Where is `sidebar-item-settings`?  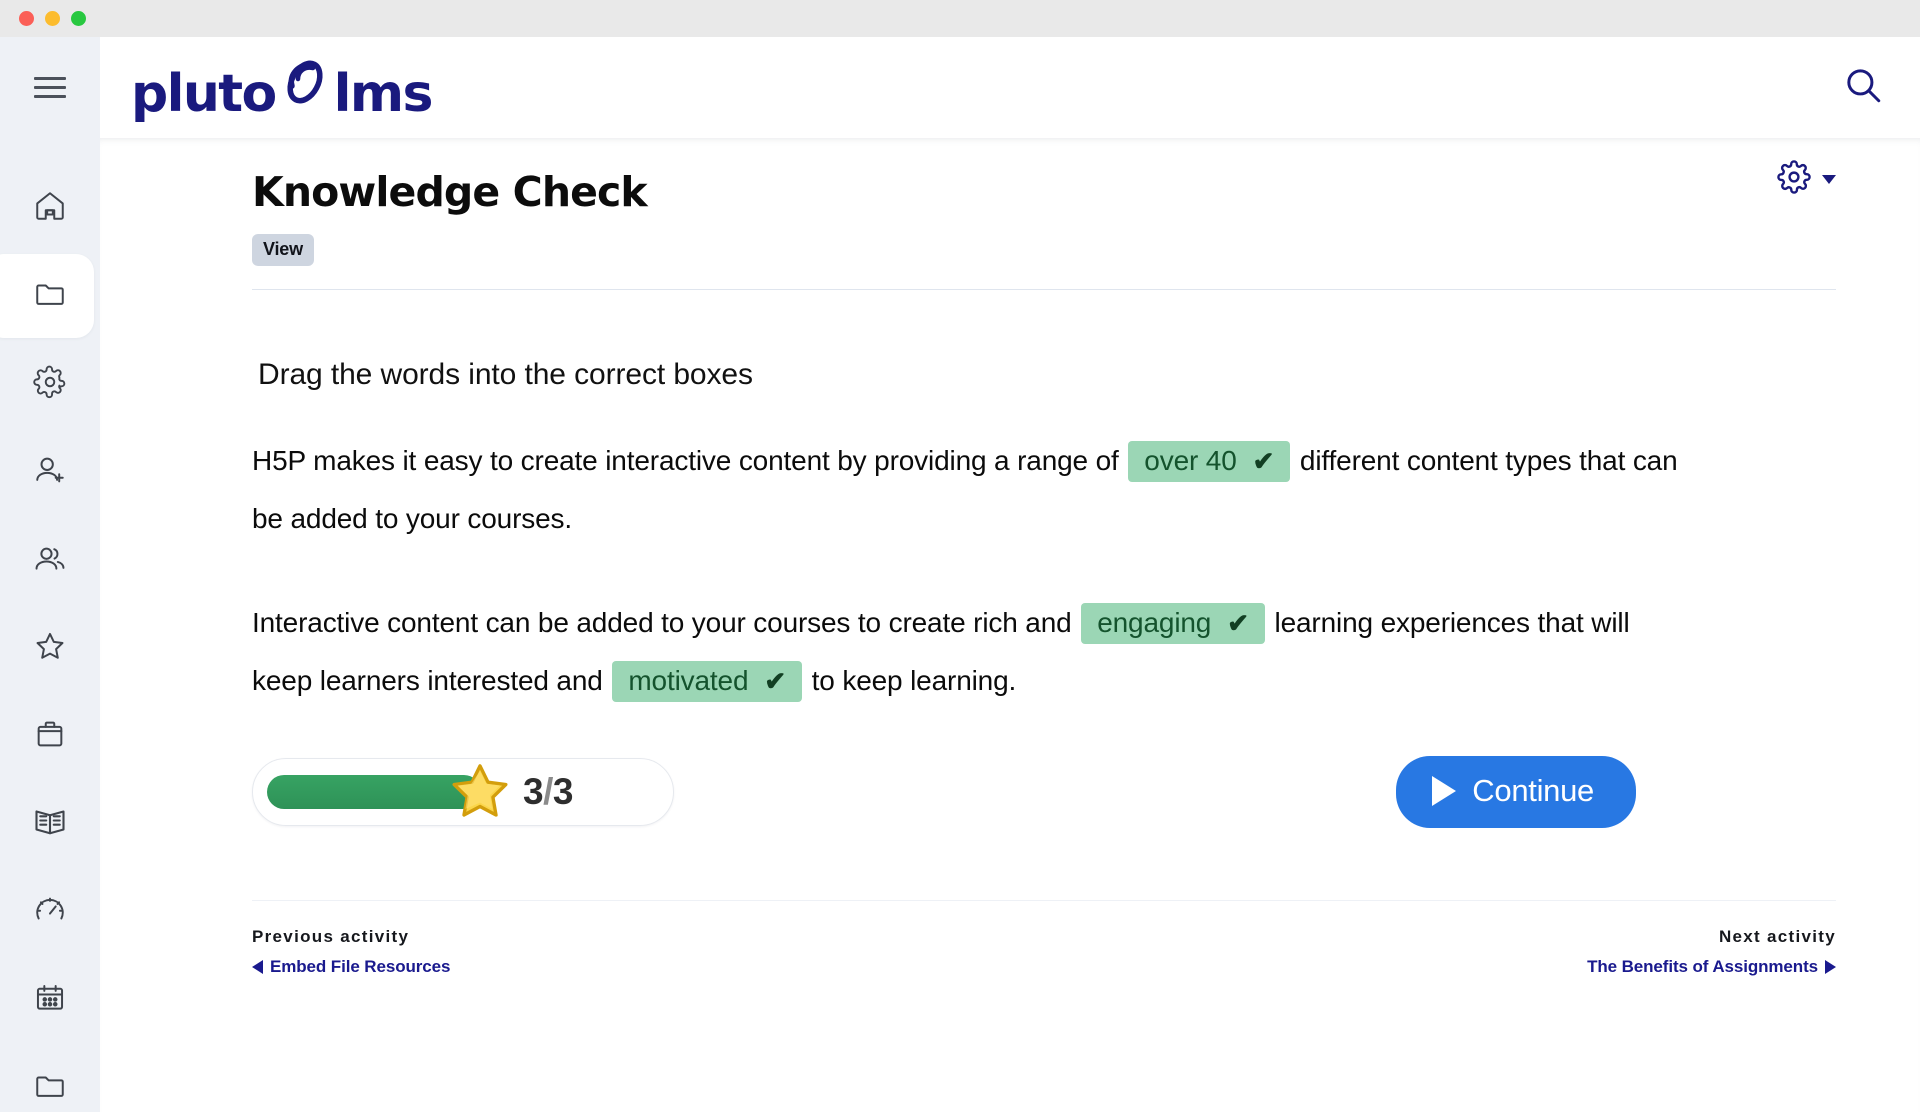 sidebar-item-settings is located at coordinates (50, 384).